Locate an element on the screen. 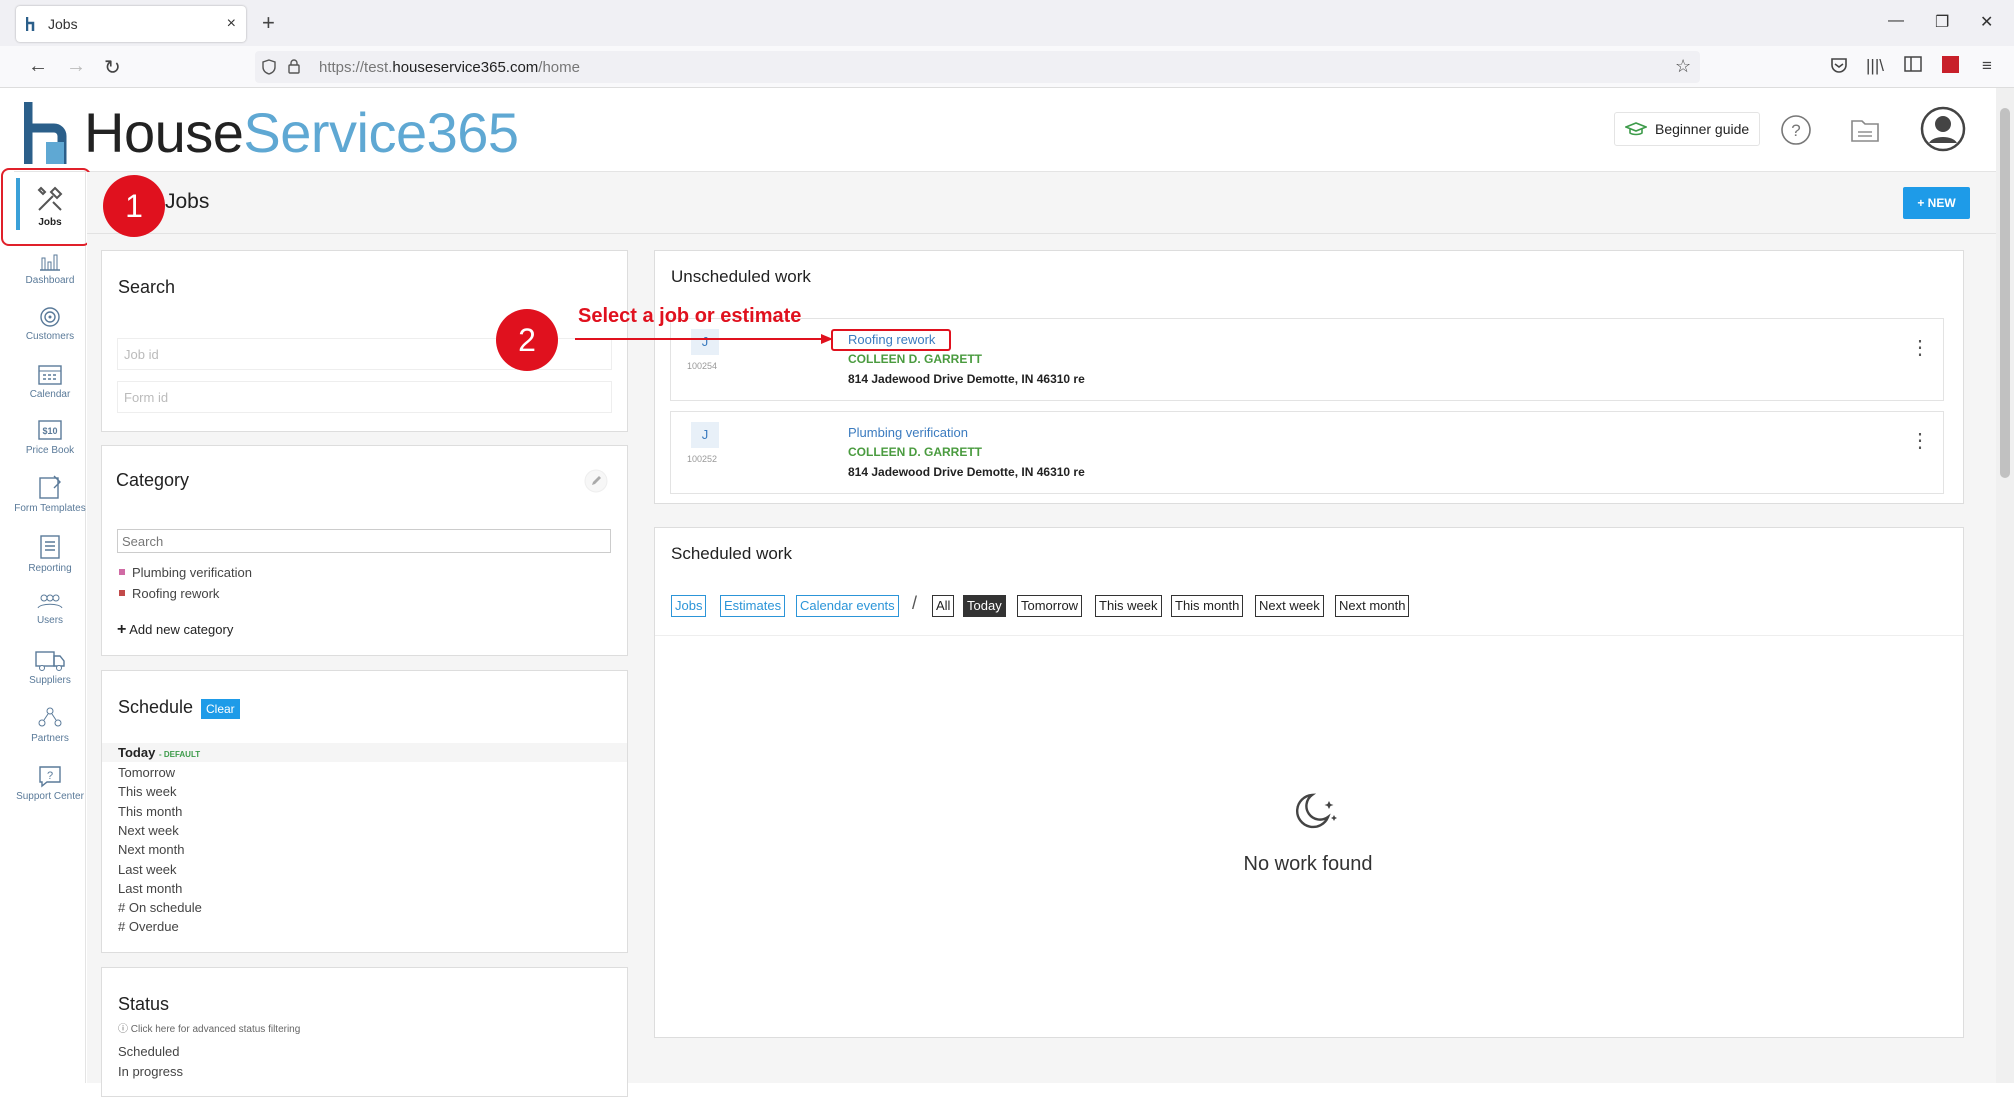  sidebar-item-reporting: Reporting is located at coordinates (50, 554).